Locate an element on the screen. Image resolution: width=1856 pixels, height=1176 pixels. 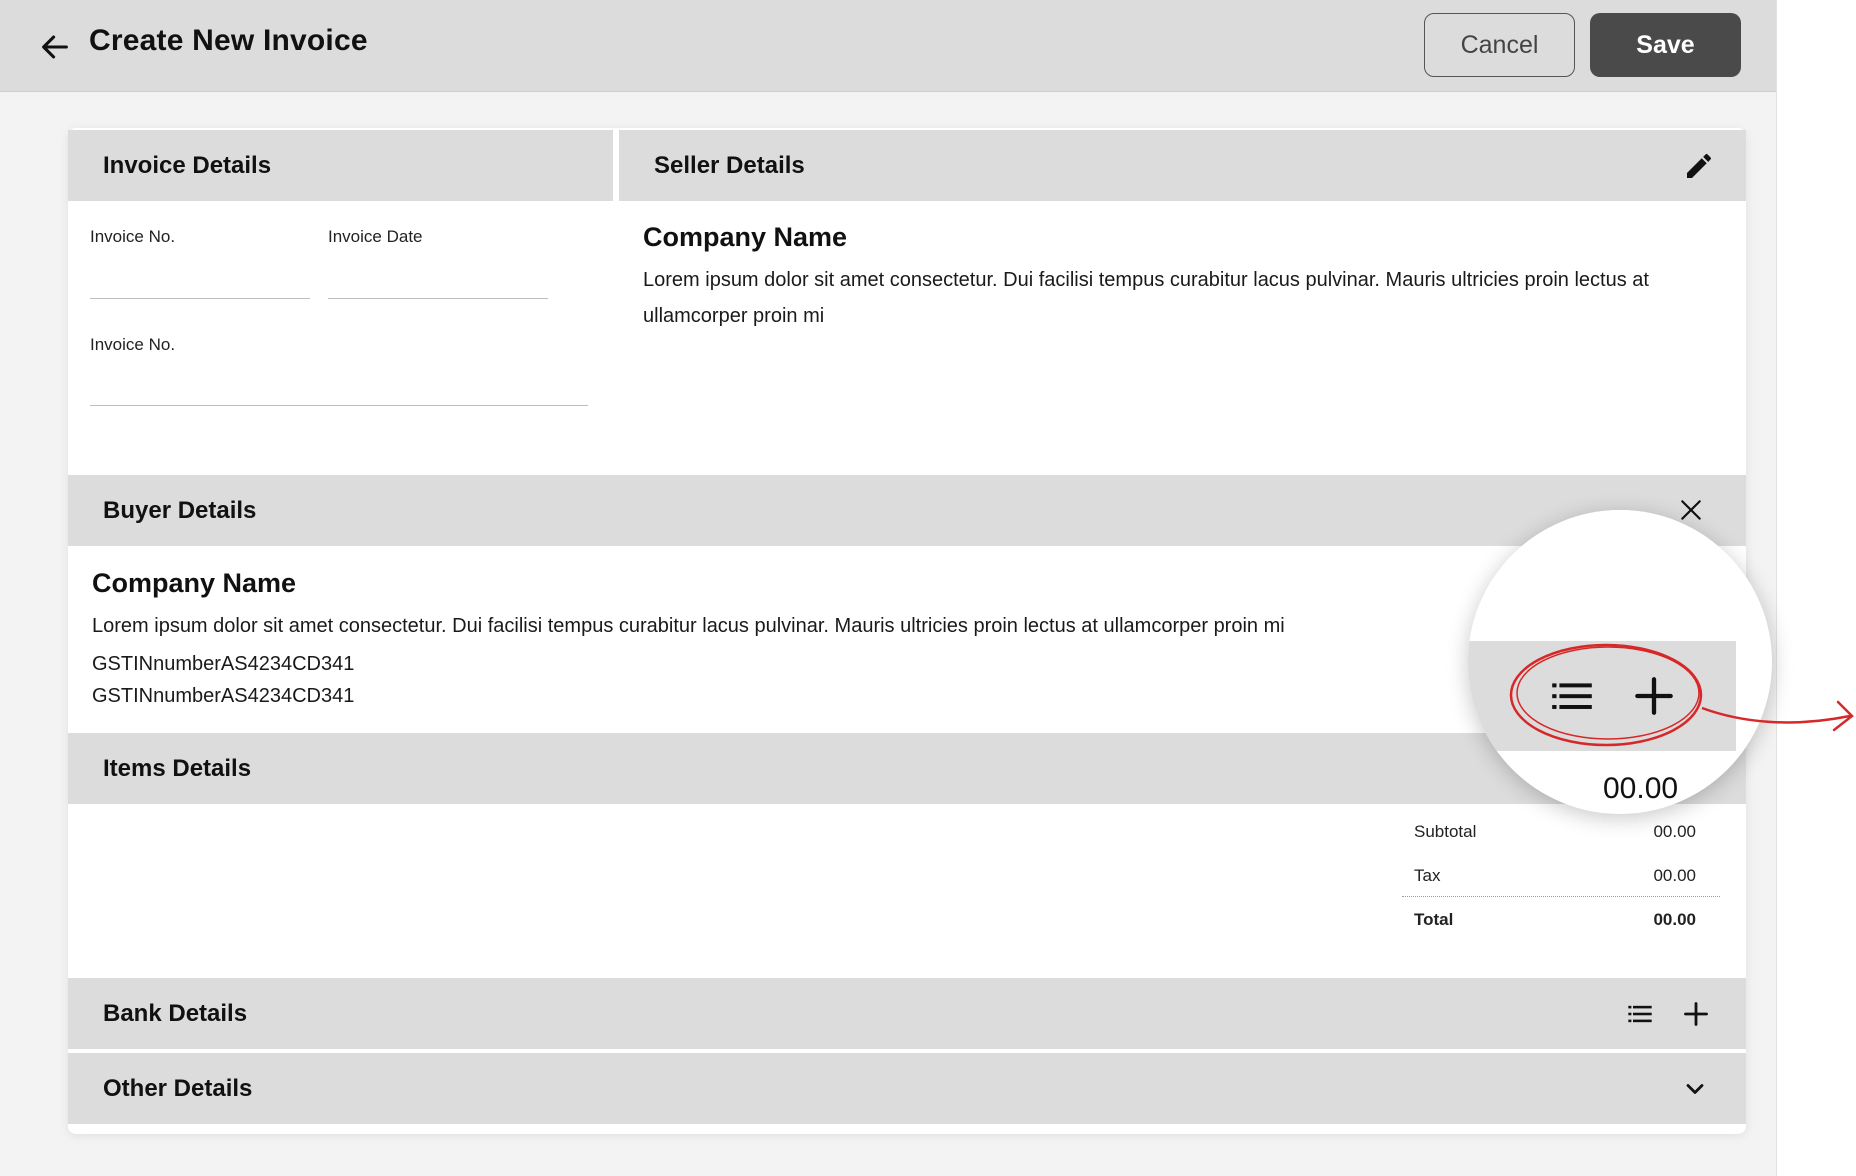
page-title: Create New Invoice is located at coordinates (228, 40).